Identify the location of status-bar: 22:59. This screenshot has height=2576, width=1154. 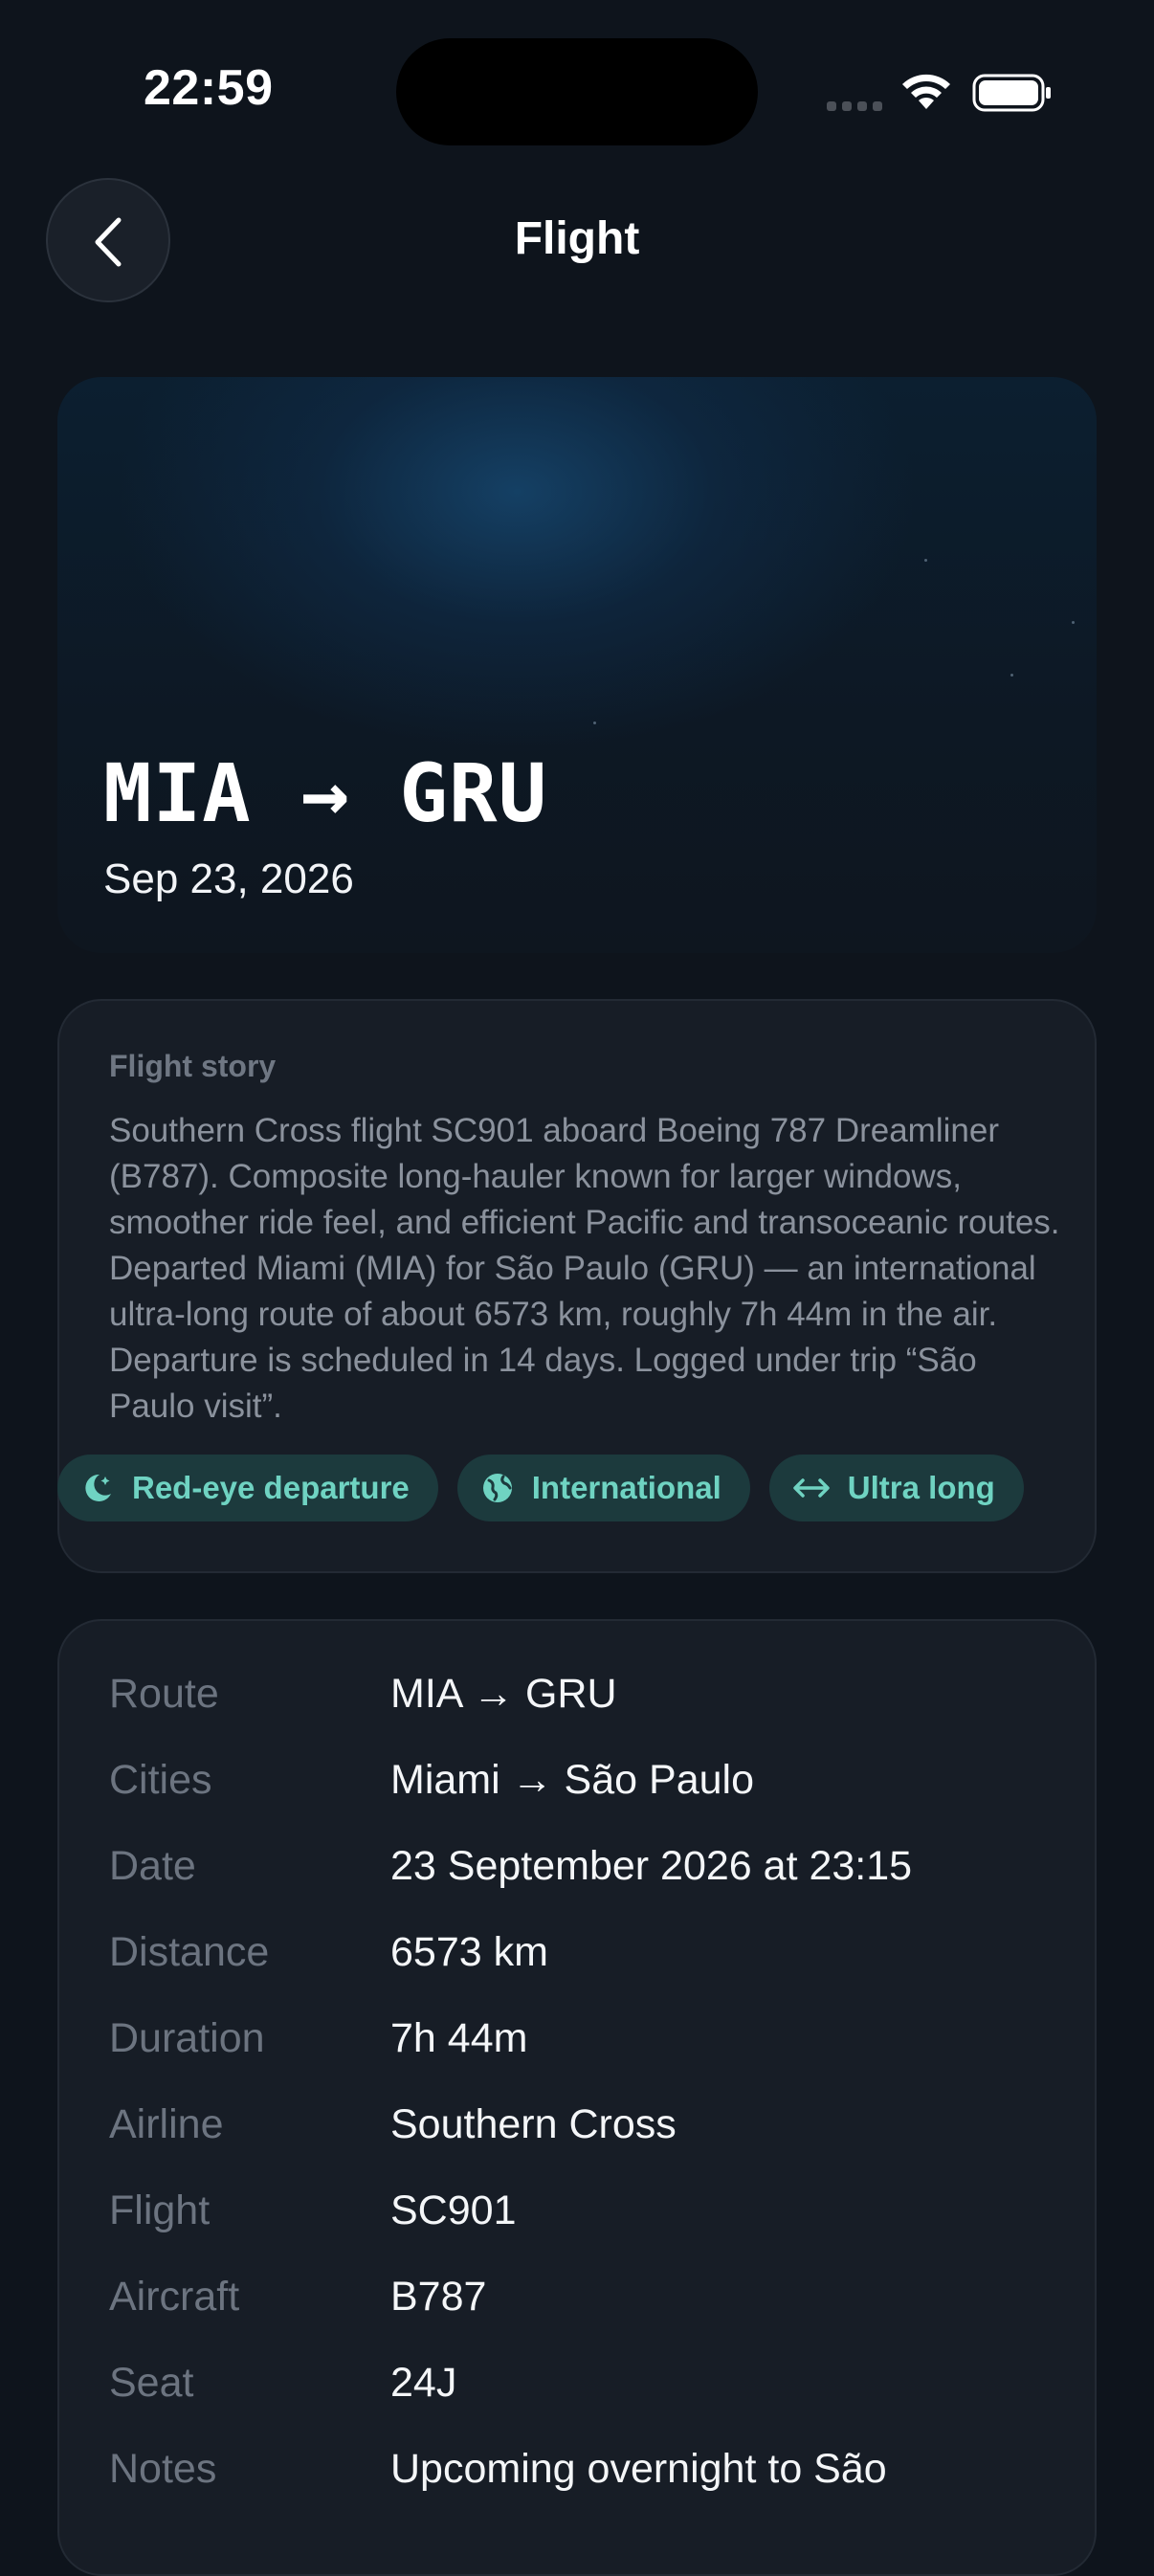
(577, 81).